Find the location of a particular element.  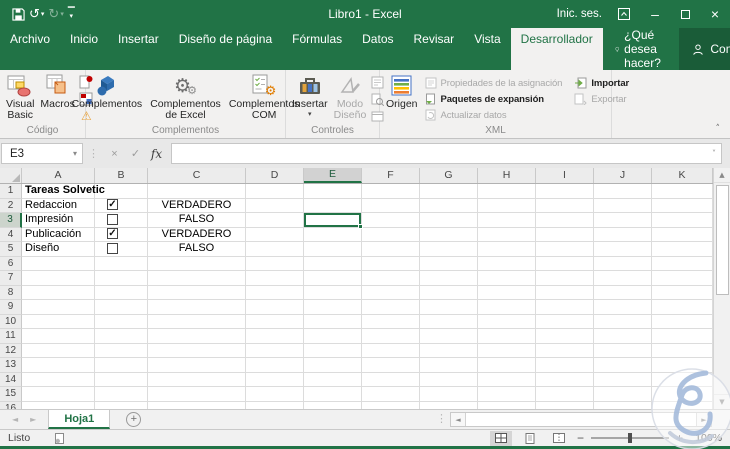

cell-F11 is located at coordinates (391, 336).